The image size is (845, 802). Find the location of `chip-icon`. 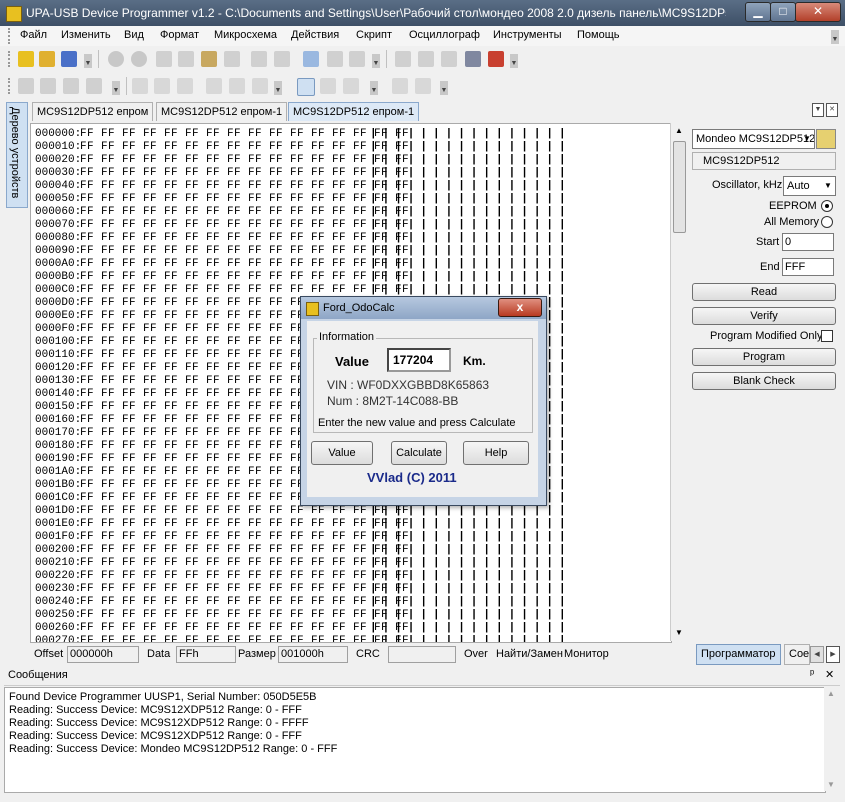

chip-icon is located at coordinates (473, 59).